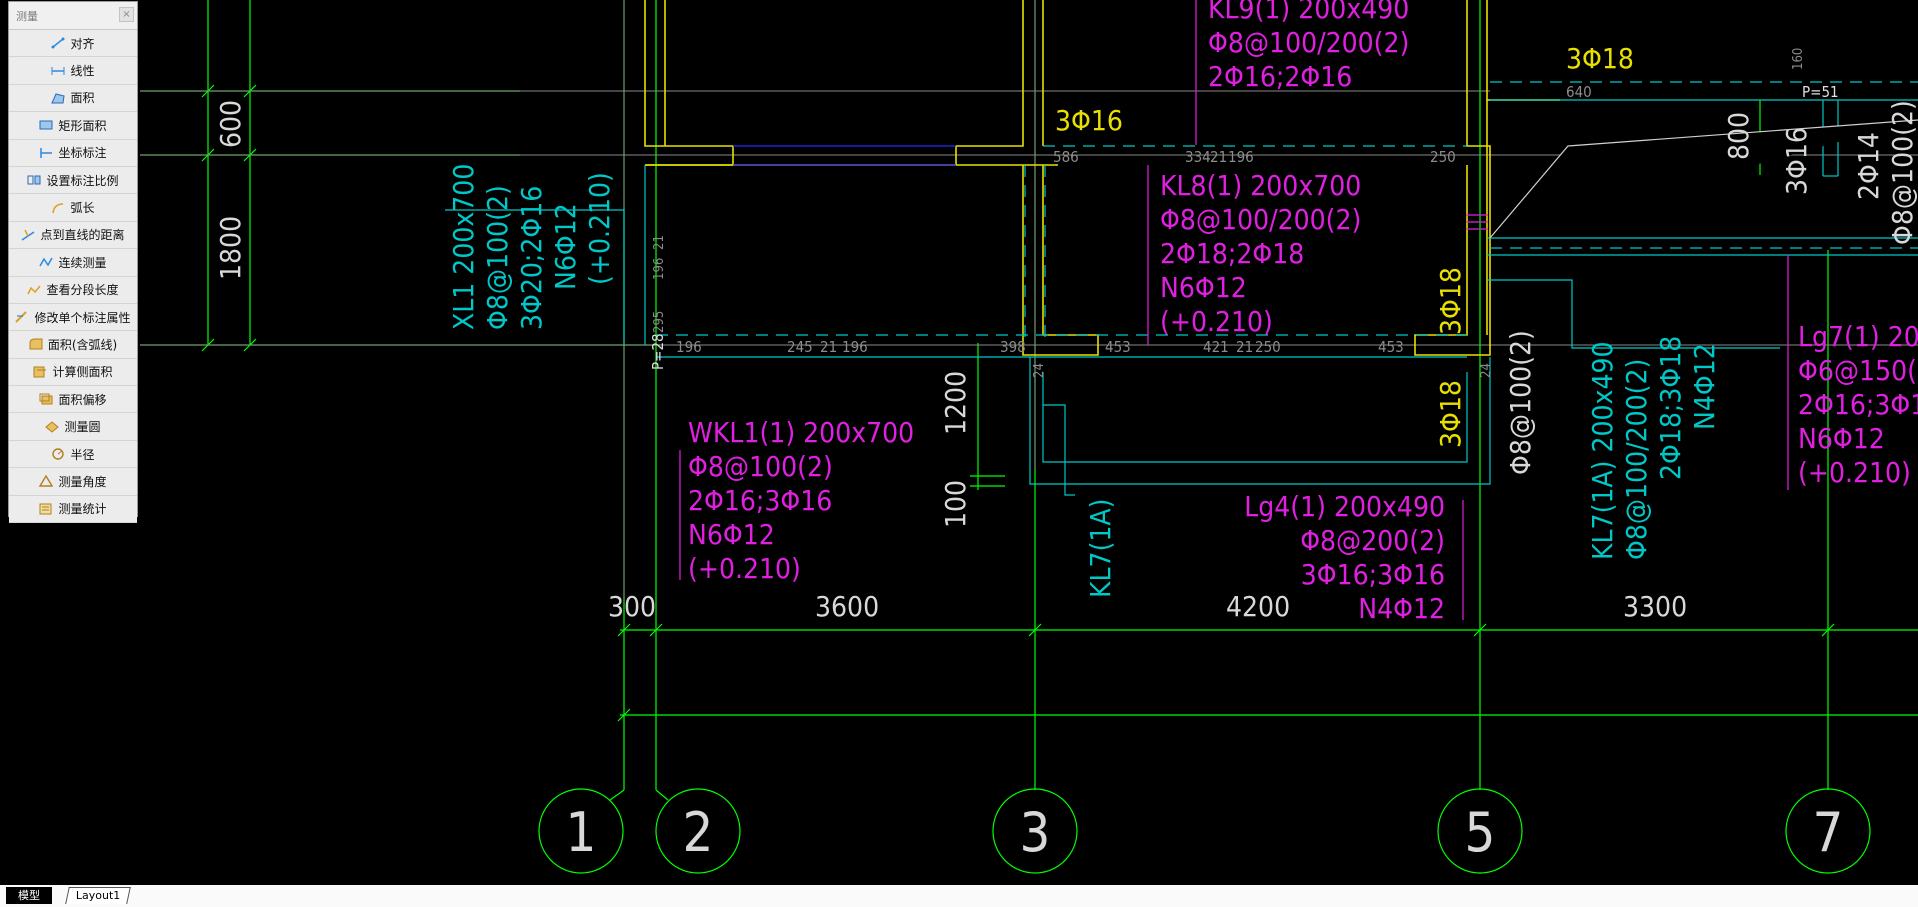 The height and width of the screenshot is (907, 1918). I want to click on measure-tool-label: 测量圆, so click(82, 427).